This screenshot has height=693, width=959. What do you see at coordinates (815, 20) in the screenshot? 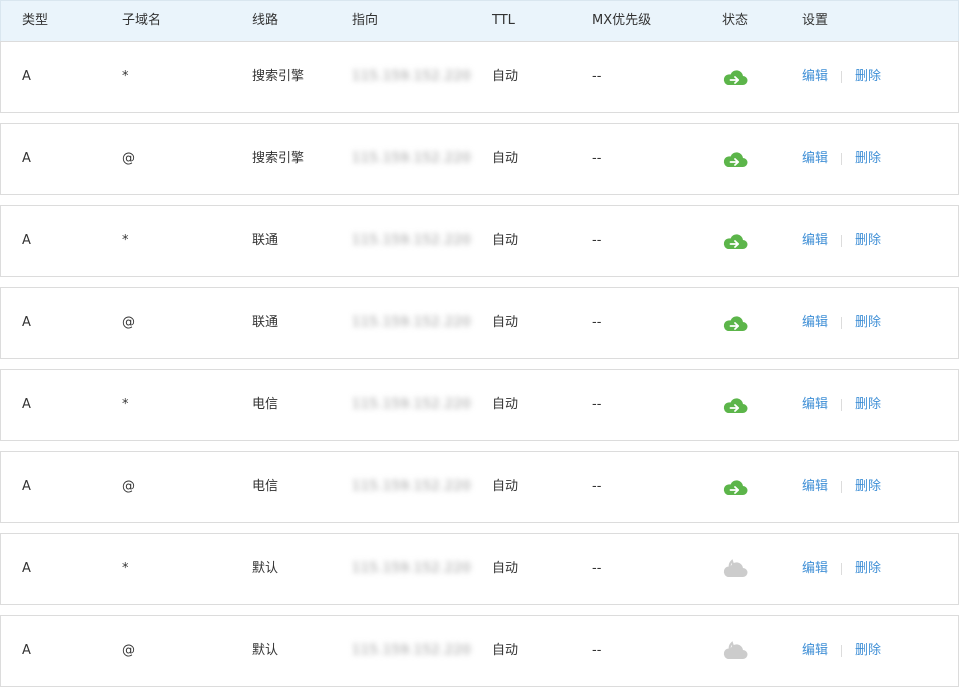
I see `header-settings: 设置` at bounding box center [815, 20].